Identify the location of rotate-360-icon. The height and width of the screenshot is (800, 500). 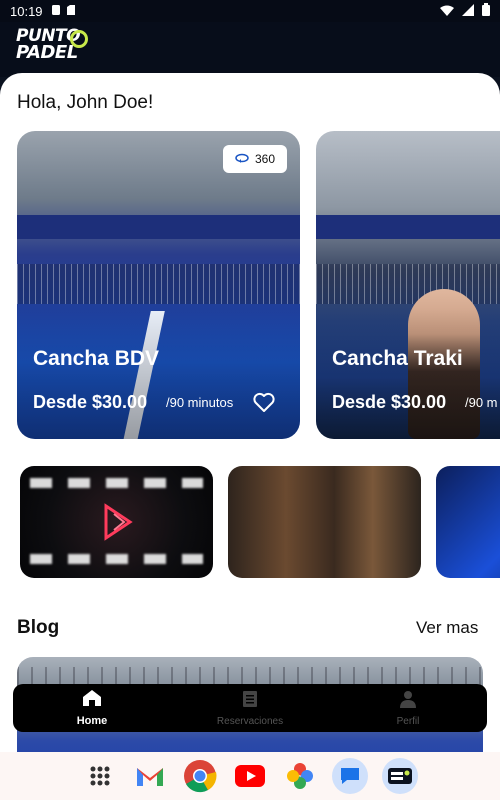
(242, 159).